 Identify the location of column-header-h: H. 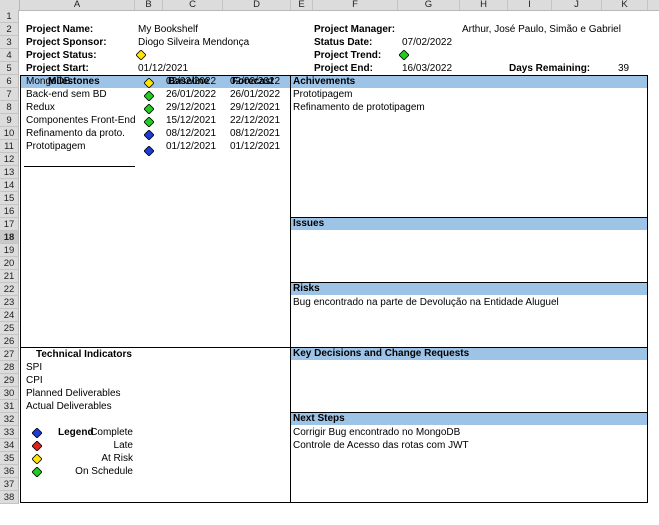
(484, 5).